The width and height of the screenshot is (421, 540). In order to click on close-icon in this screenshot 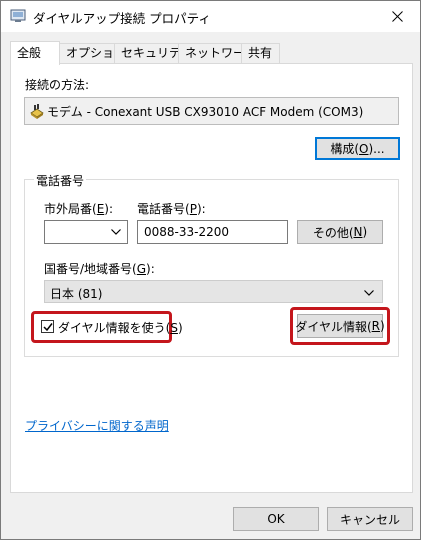, I will do `click(397, 16)`.